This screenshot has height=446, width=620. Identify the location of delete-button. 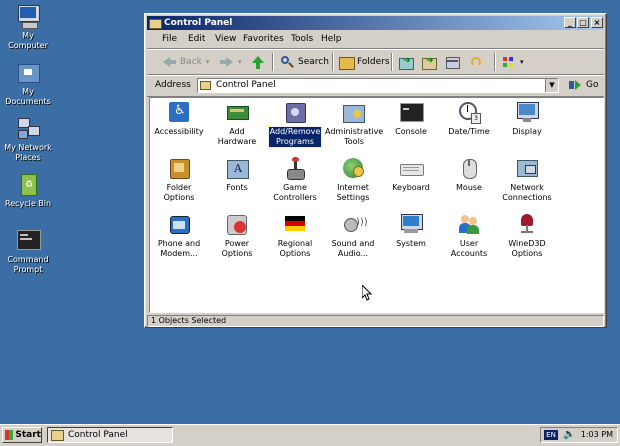
(453, 62).